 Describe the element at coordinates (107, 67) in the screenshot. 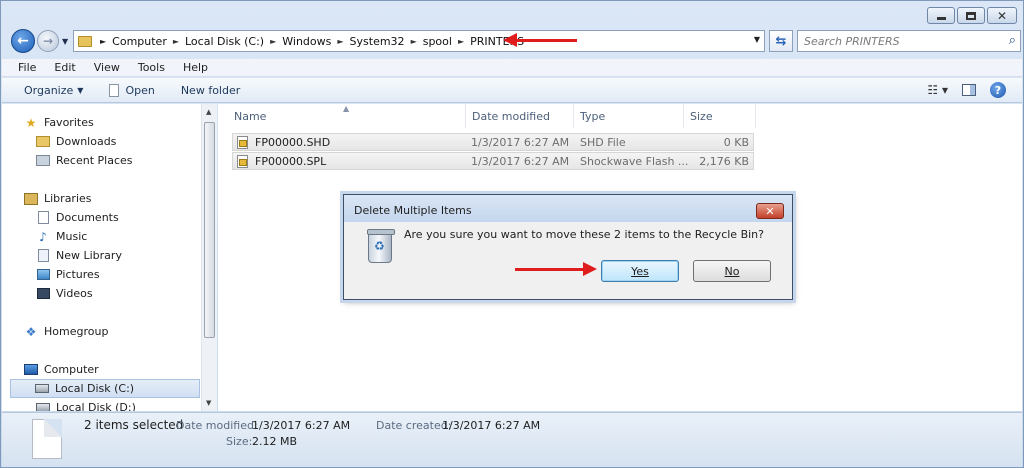

I see `menu-view: View` at that location.